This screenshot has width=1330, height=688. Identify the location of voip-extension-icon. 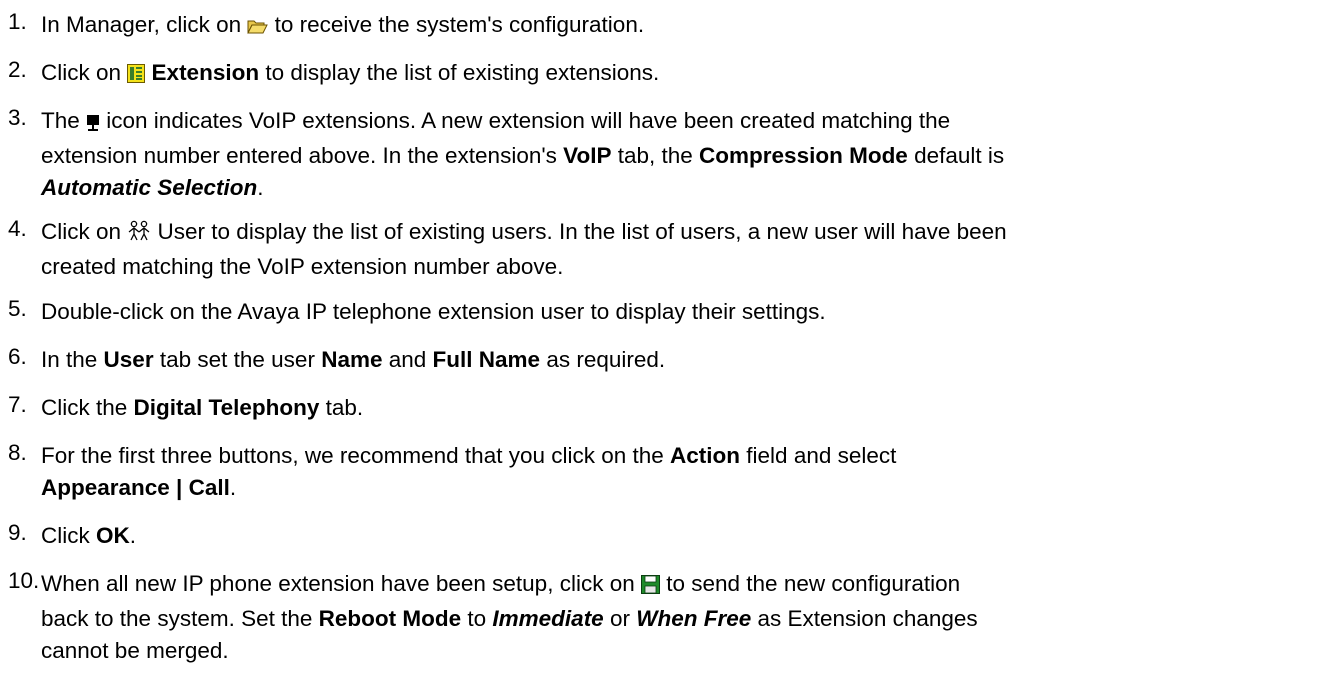
(93, 124).